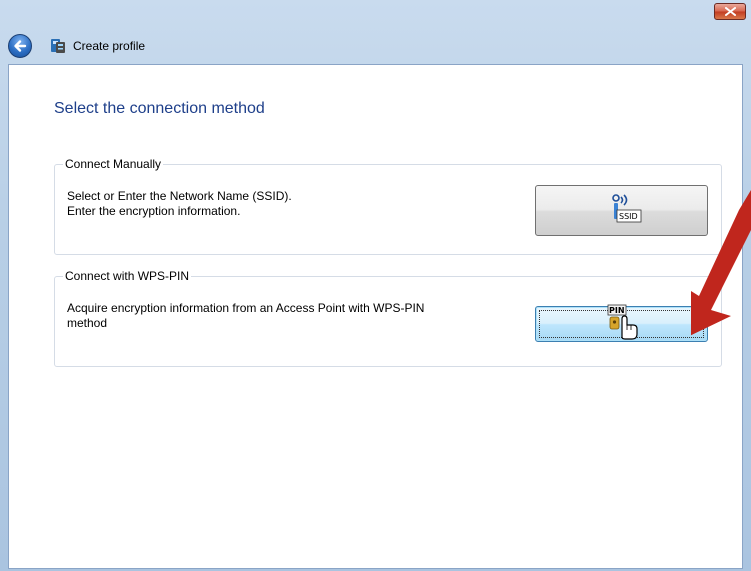  What do you see at coordinates (127, 276) in the screenshot?
I see `group-legend-wps-pin: Connect with WPS-PIN` at bounding box center [127, 276].